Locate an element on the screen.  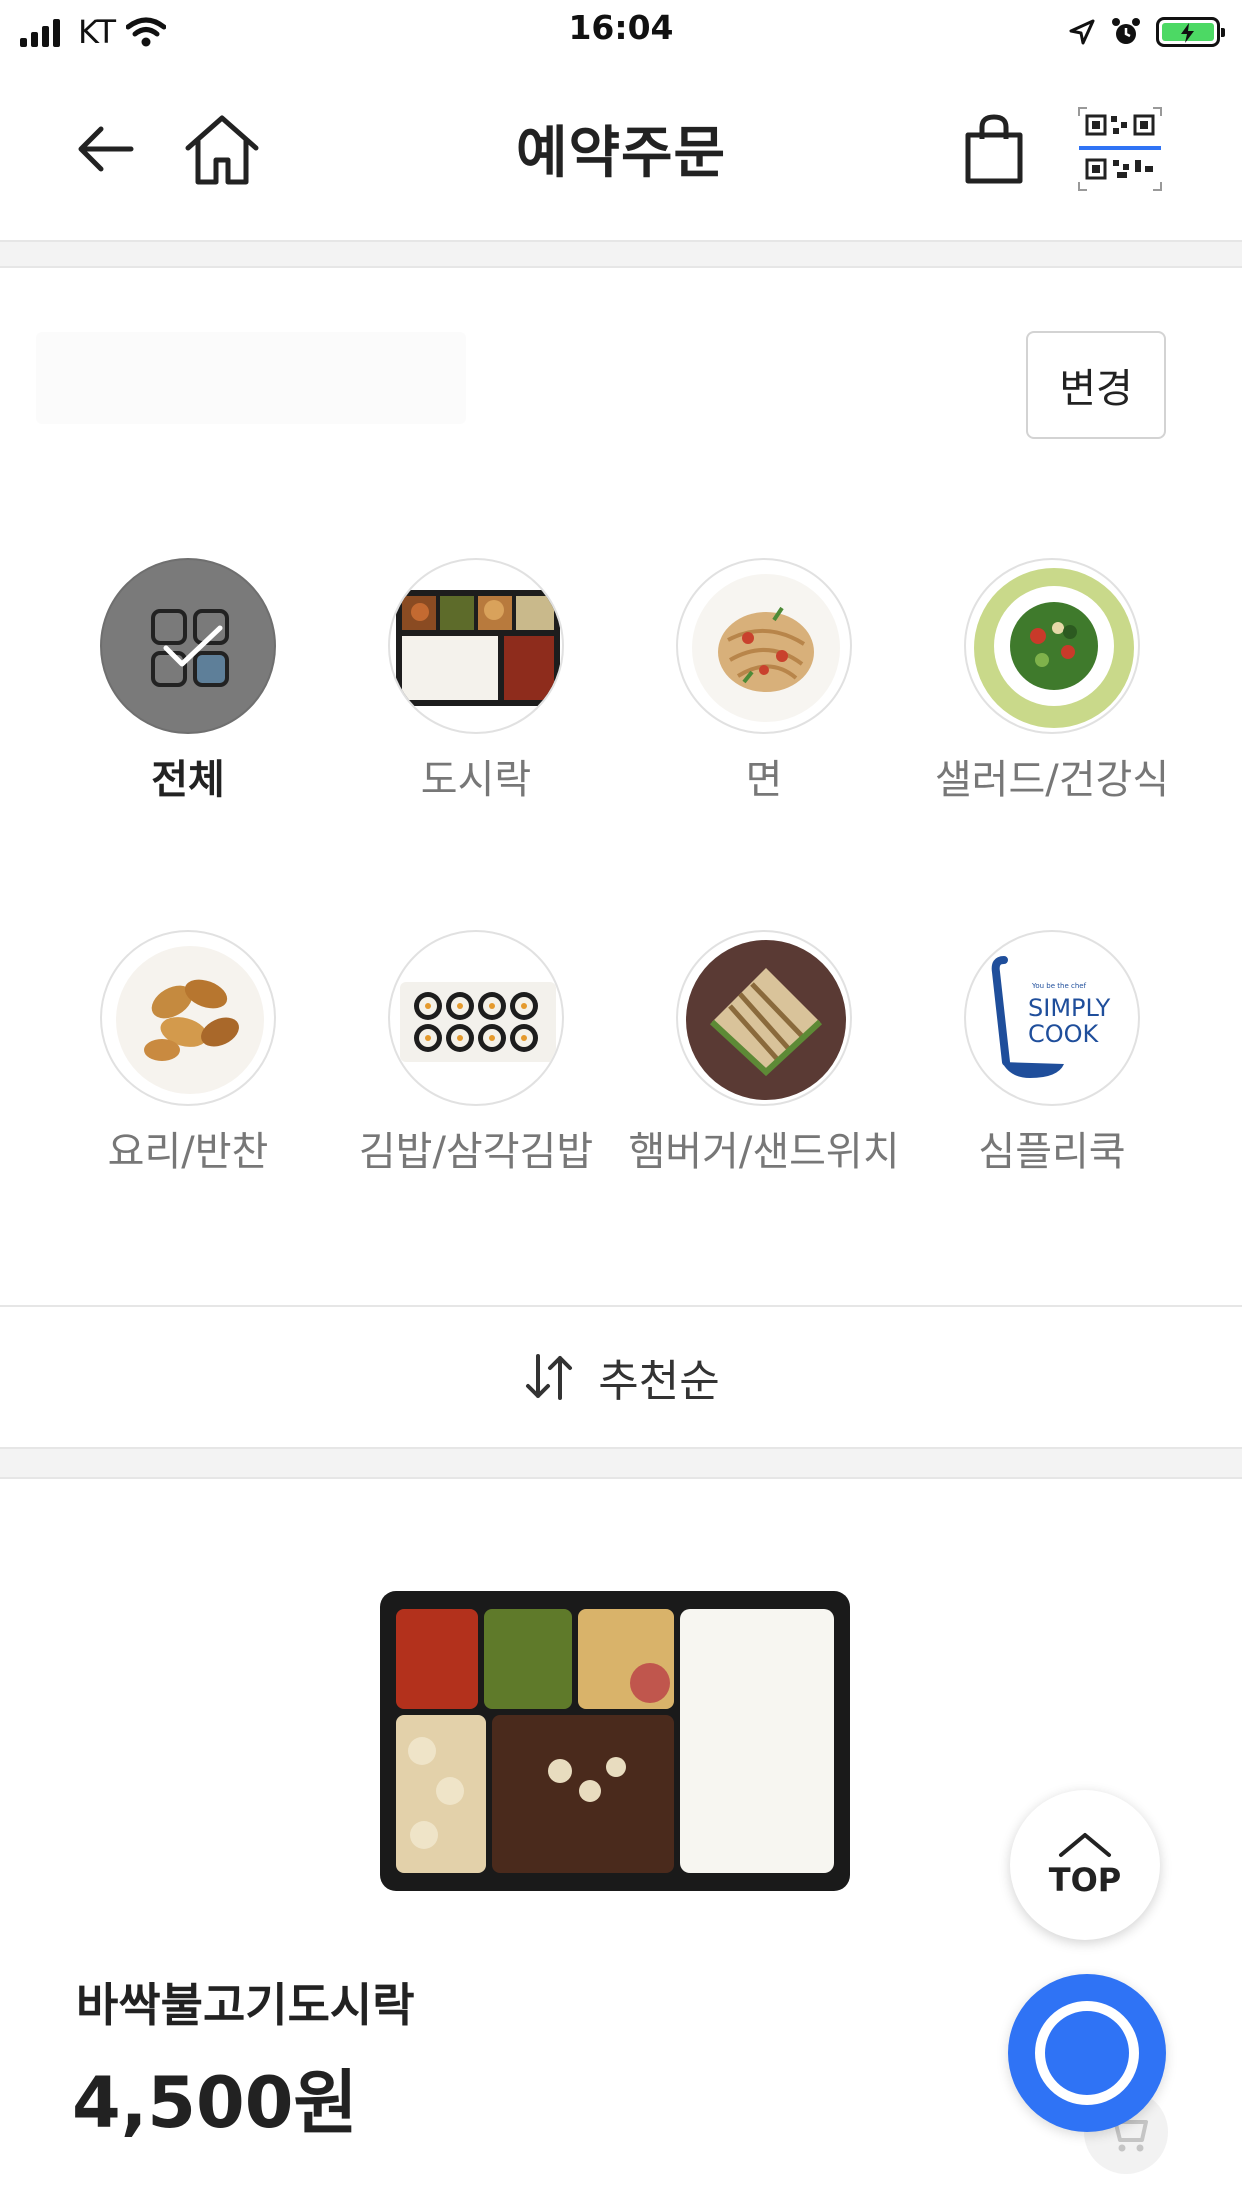
category-noodle: 면 is located at coordinates (764, 682).